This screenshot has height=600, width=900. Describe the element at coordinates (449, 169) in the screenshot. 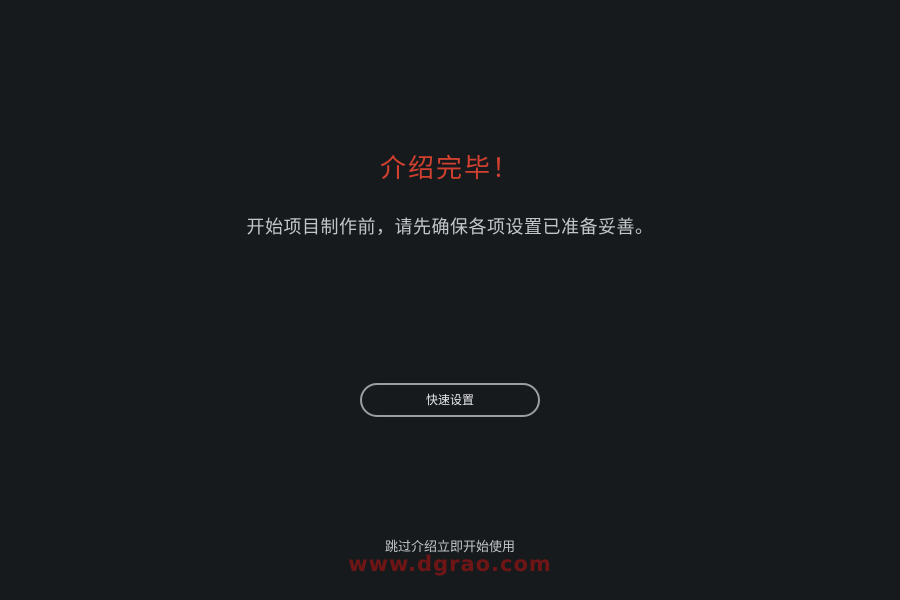

I see `page-title: 介绍完毕！` at that location.